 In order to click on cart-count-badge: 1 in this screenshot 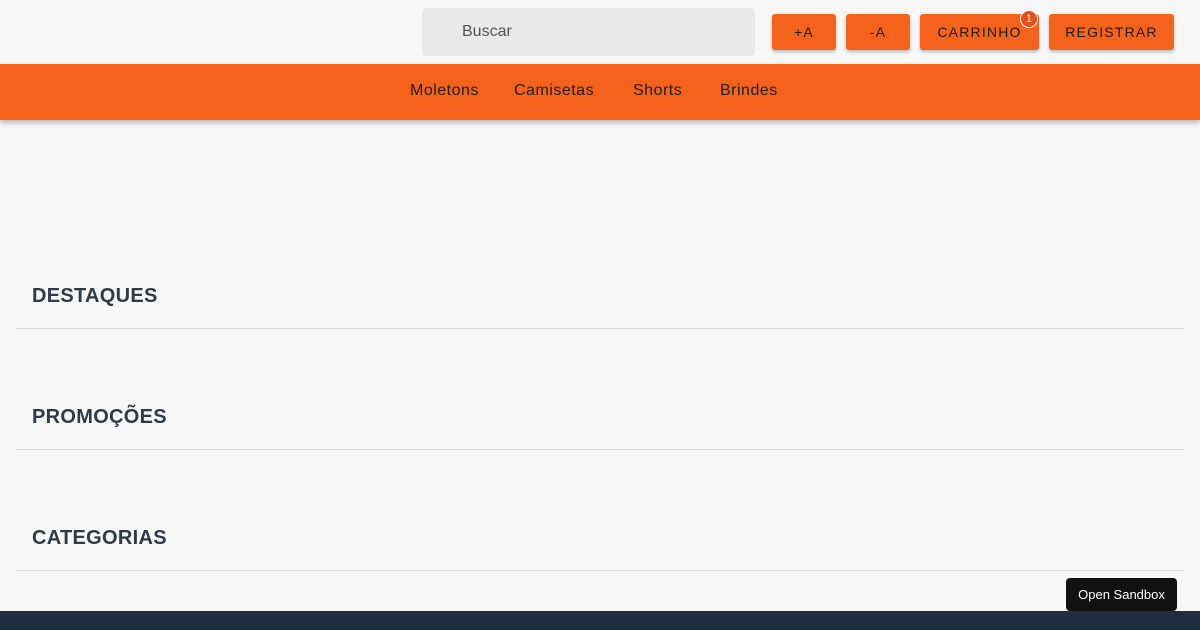, I will do `click(1029, 19)`.